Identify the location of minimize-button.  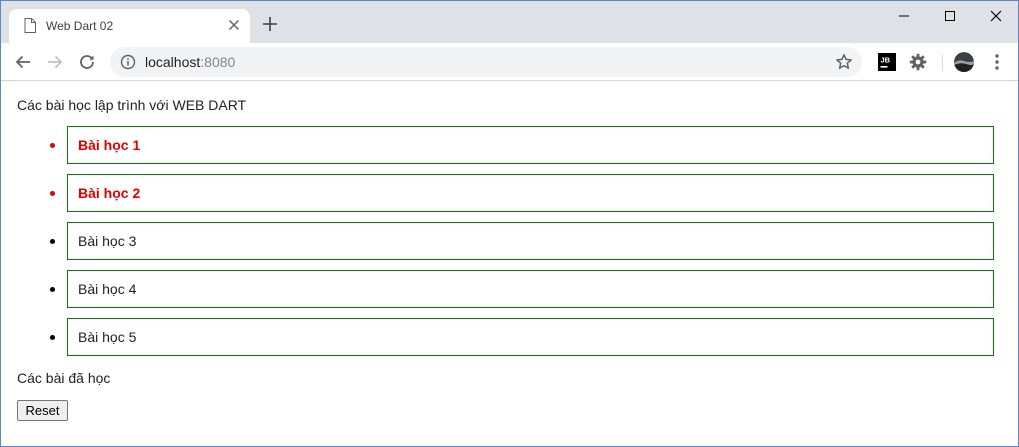
(904, 16).